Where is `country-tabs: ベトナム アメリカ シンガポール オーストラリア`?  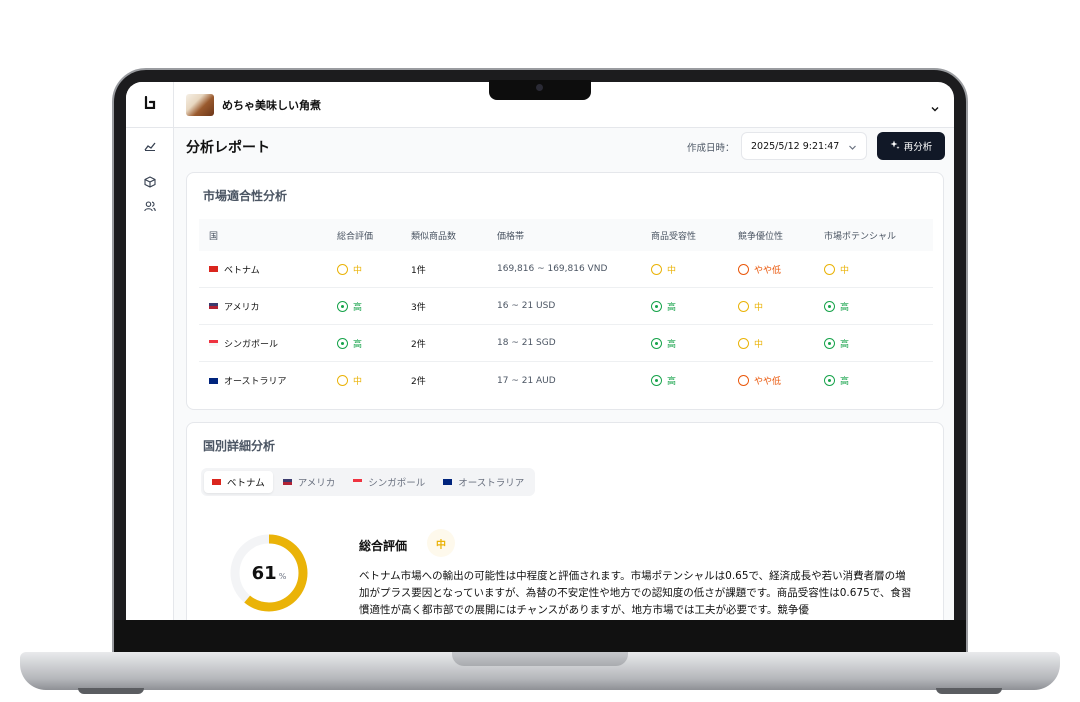
country-tabs: ベトナム アメリカ シンガポール オーストラリア is located at coordinates (368, 482).